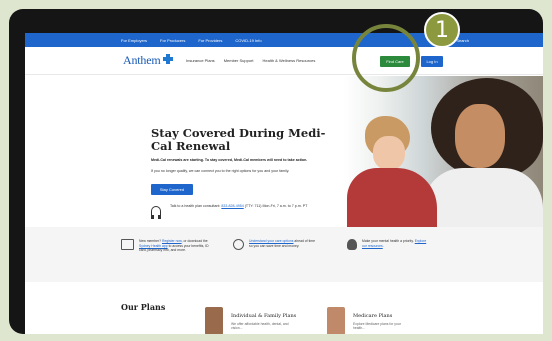 This screenshot has width=552, height=341. What do you see at coordinates (388, 241) in the screenshot?
I see `info-pre: Make your mental health a priority.` at bounding box center [388, 241].